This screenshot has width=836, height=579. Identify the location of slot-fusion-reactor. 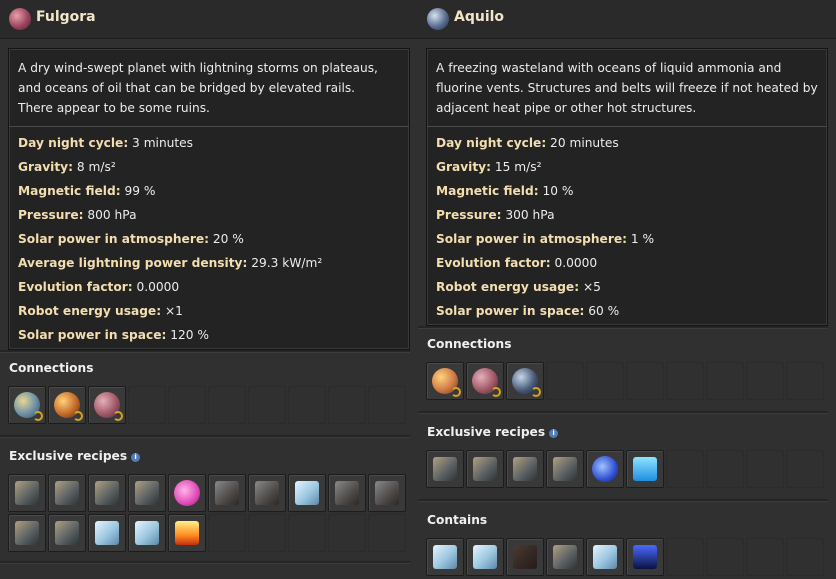
(445, 469).